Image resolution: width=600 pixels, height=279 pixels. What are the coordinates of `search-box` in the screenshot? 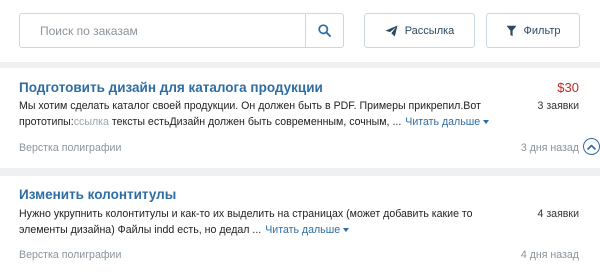 It's located at (181, 30).